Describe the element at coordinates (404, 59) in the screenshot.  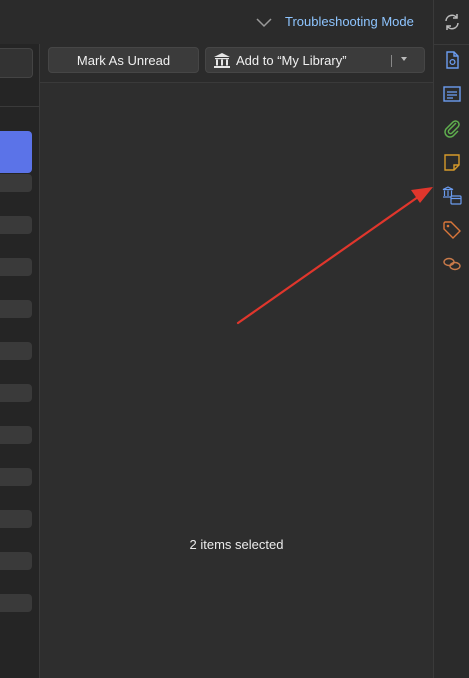
I see `dropdown-caret-icon` at that location.